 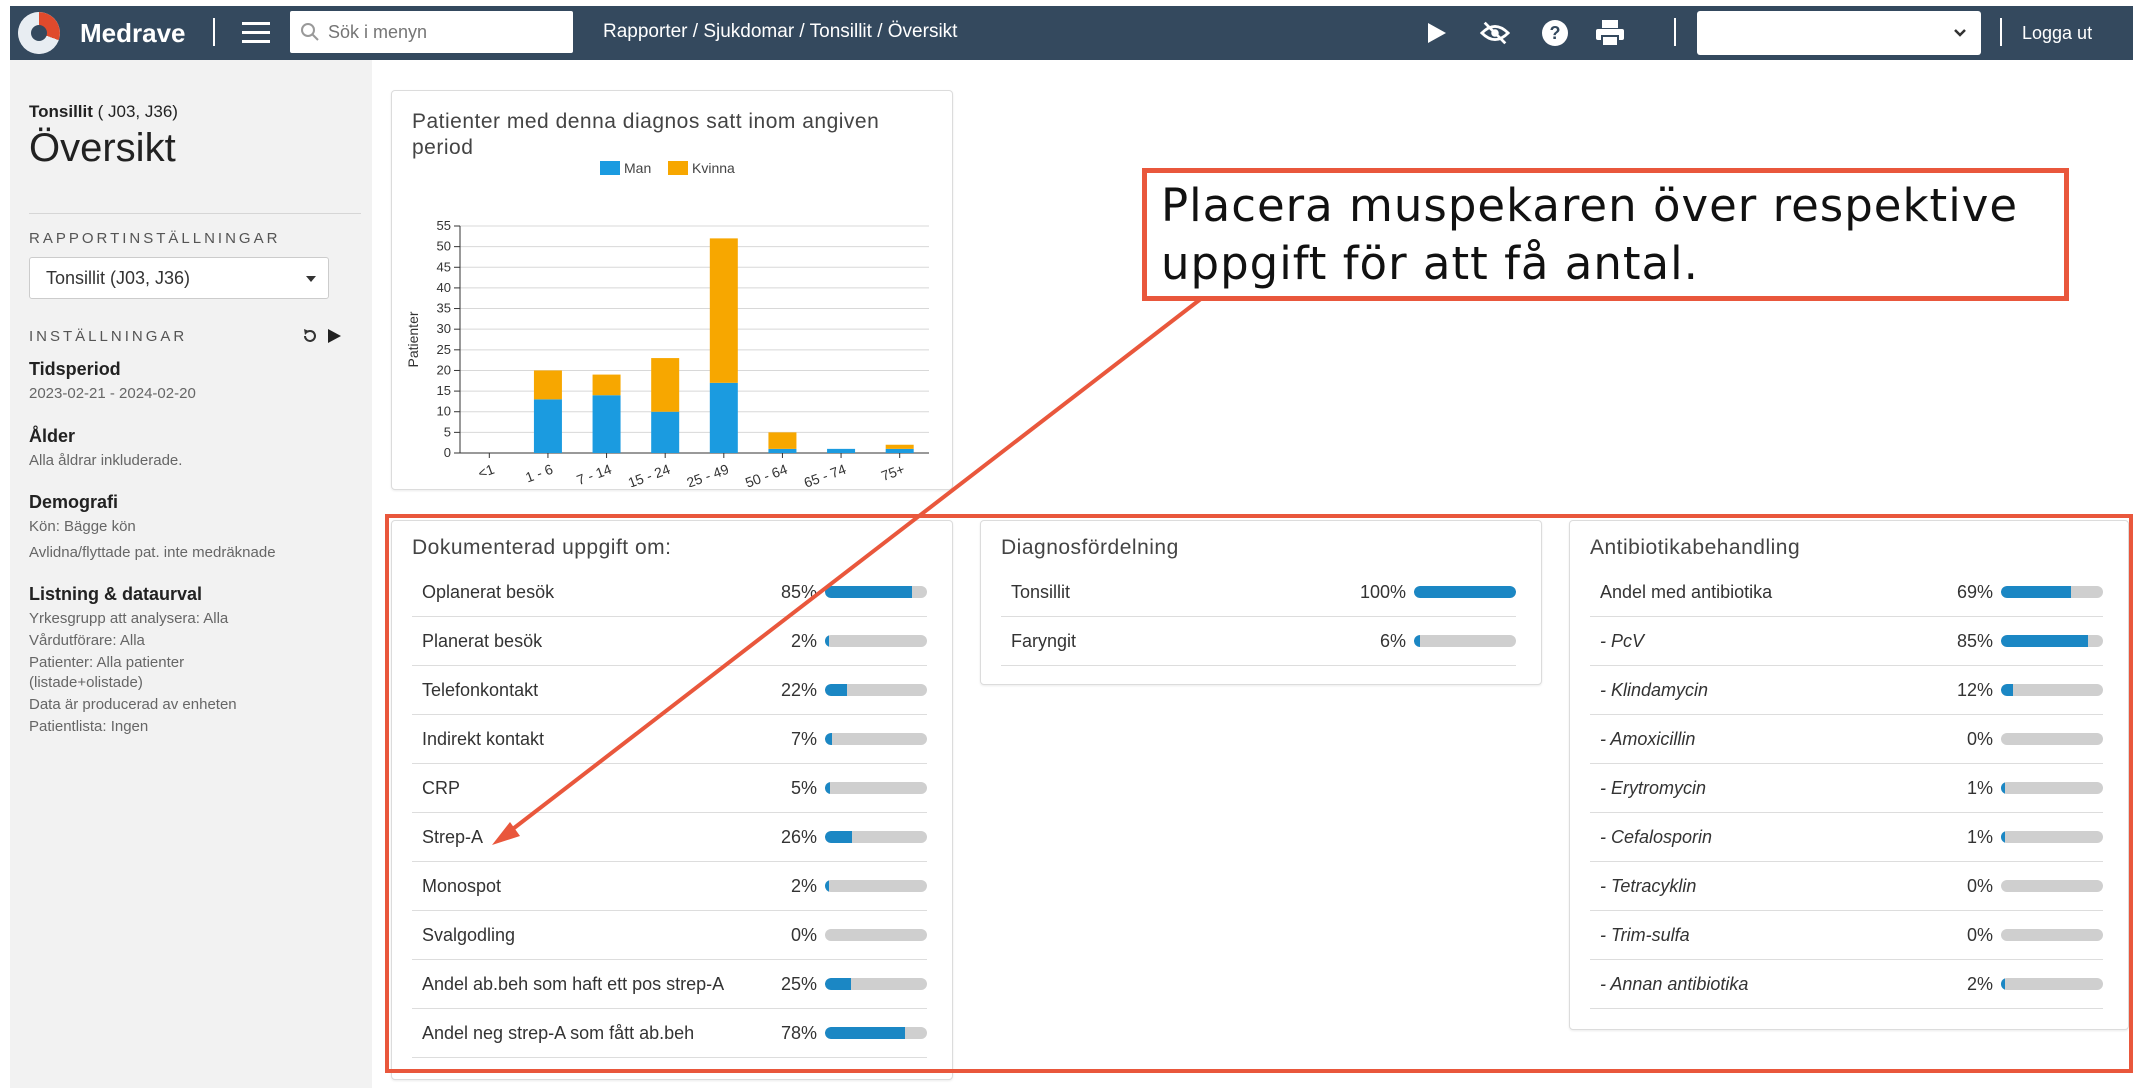 What do you see at coordinates (1846, 837) in the screenshot?
I see `list-item: - Cefalosporin 1%` at bounding box center [1846, 837].